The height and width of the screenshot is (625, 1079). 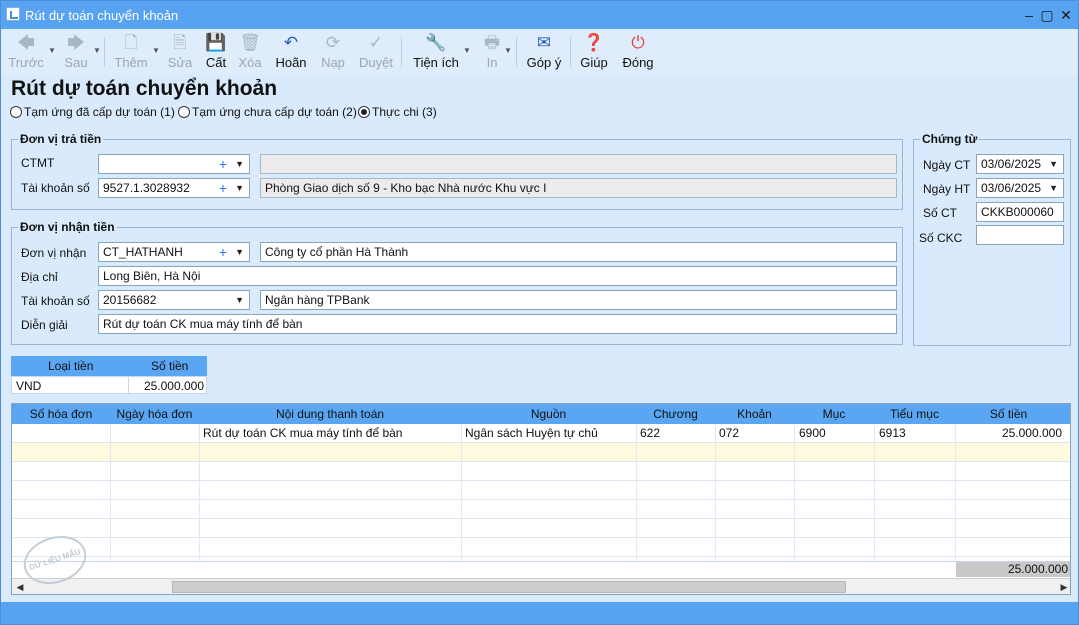 What do you see at coordinates (20, 586) in the screenshot?
I see `scroll-left-icon: ◀` at bounding box center [20, 586].